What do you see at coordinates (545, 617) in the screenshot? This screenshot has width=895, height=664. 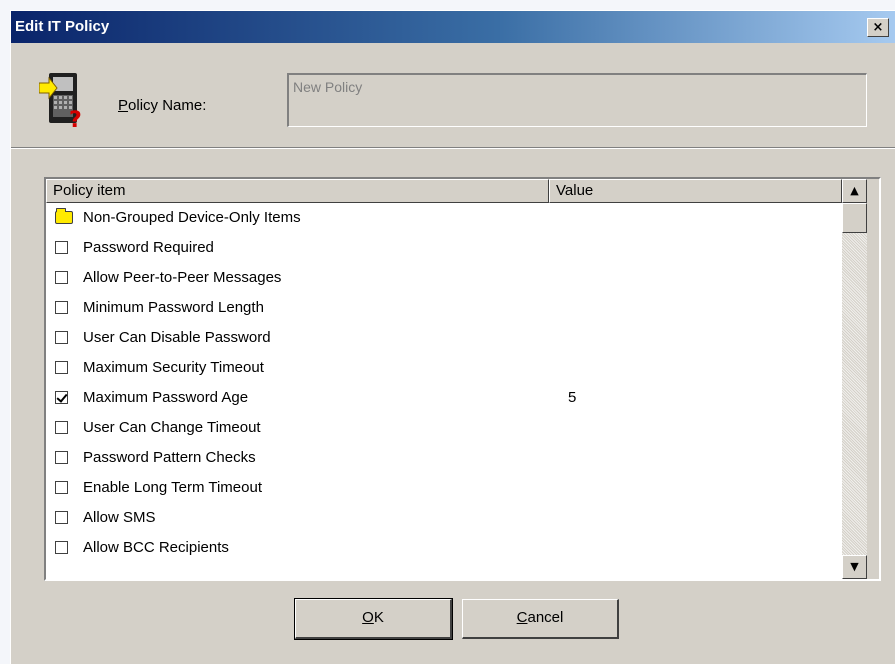 I see `cancel-label: ancel` at bounding box center [545, 617].